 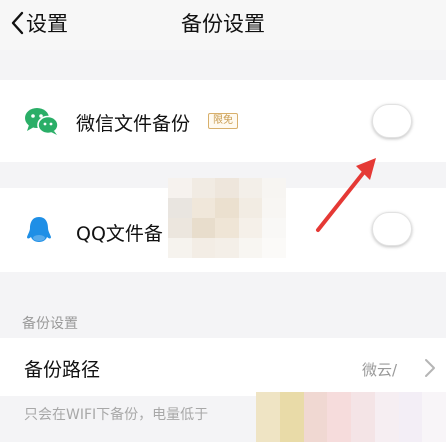 What do you see at coordinates (42, 121) in the screenshot?
I see `wechat-icon` at bounding box center [42, 121].